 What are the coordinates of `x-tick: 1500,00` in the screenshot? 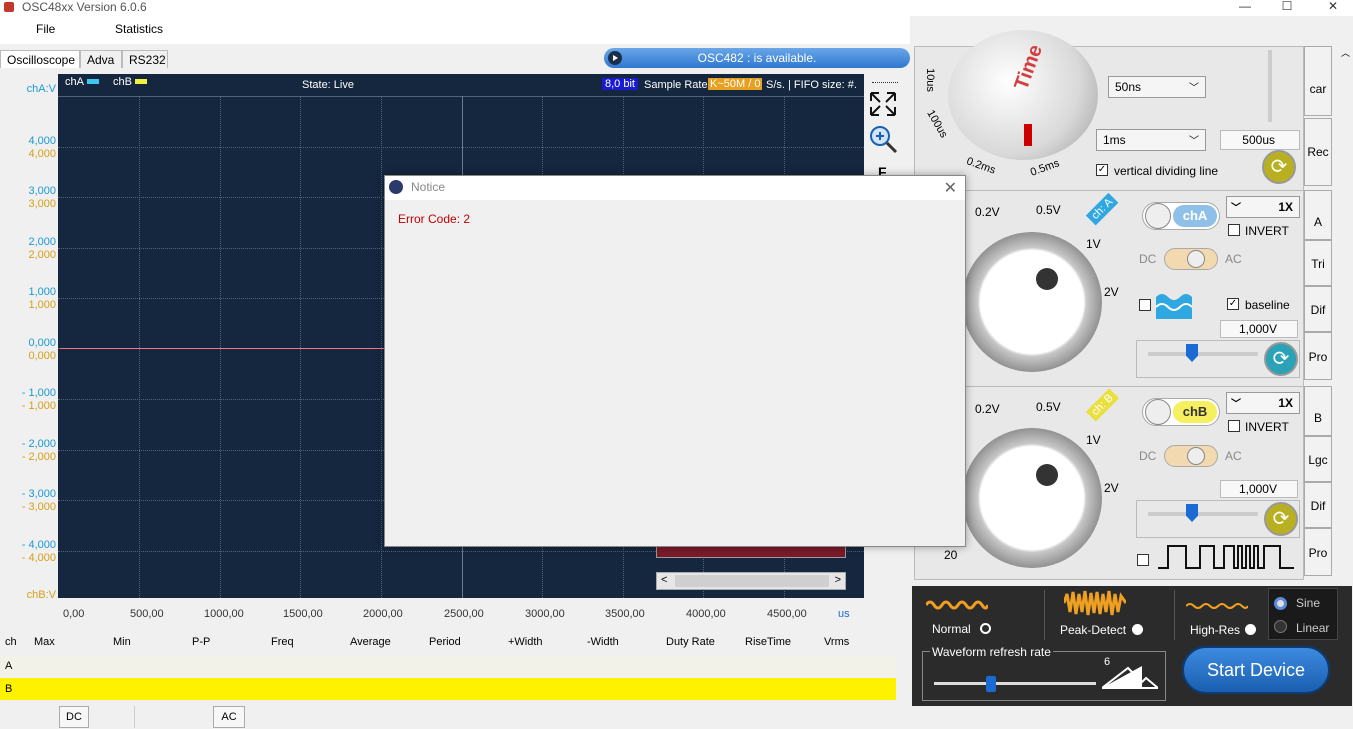 It's located at (303, 614).